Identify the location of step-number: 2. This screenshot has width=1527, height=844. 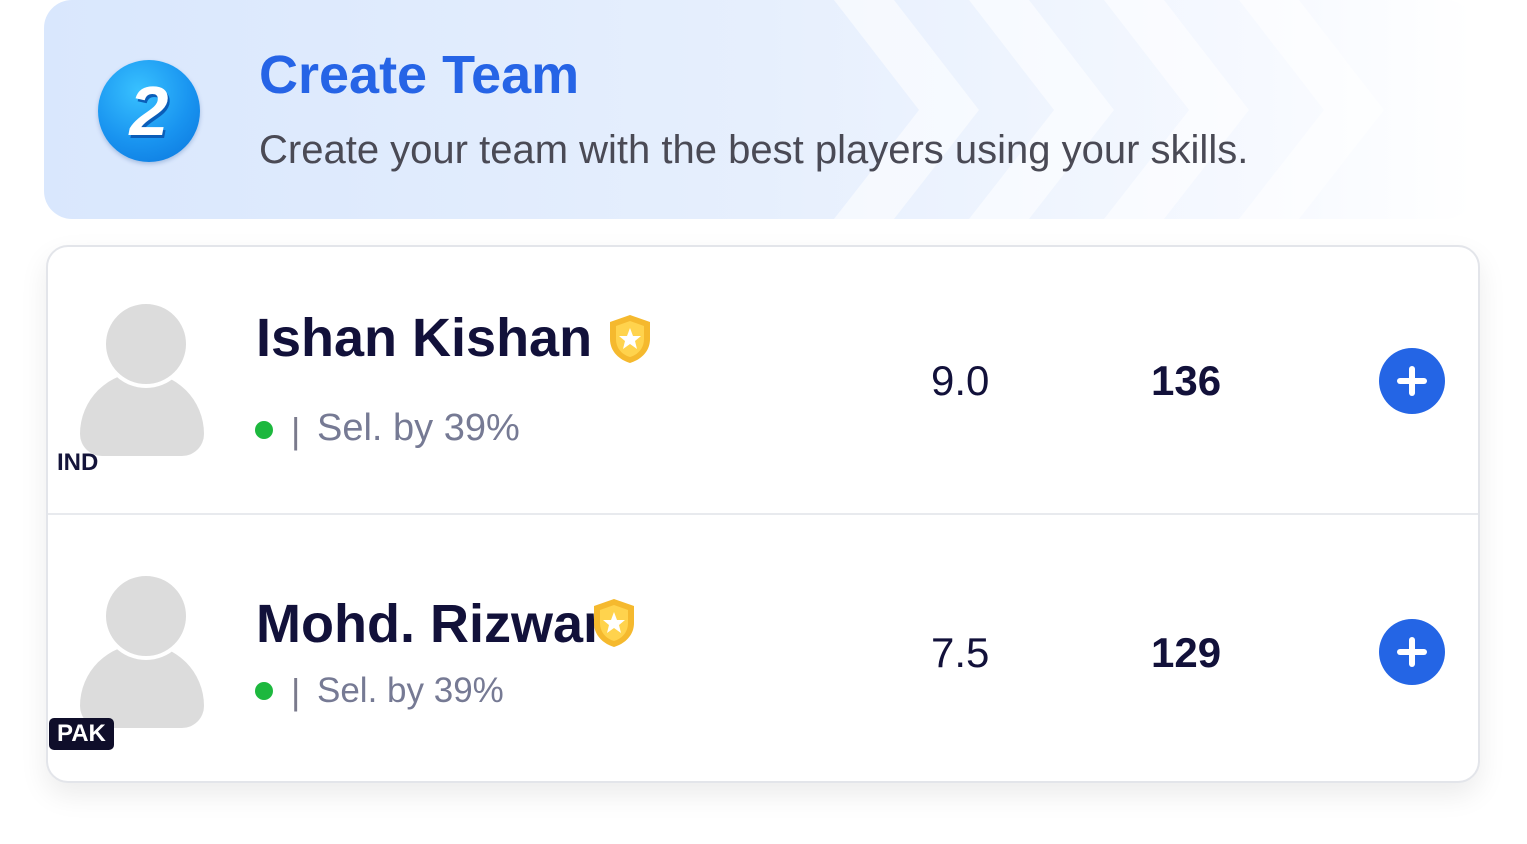
(149, 111).